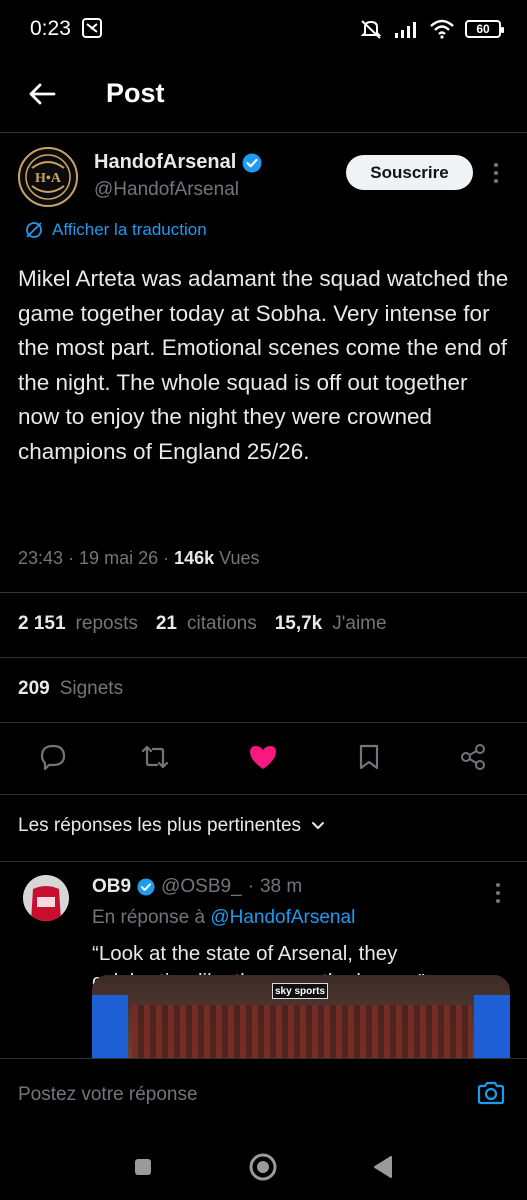  What do you see at coordinates (34, 230) in the screenshot?
I see `translate-icon` at bounding box center [34, 230].